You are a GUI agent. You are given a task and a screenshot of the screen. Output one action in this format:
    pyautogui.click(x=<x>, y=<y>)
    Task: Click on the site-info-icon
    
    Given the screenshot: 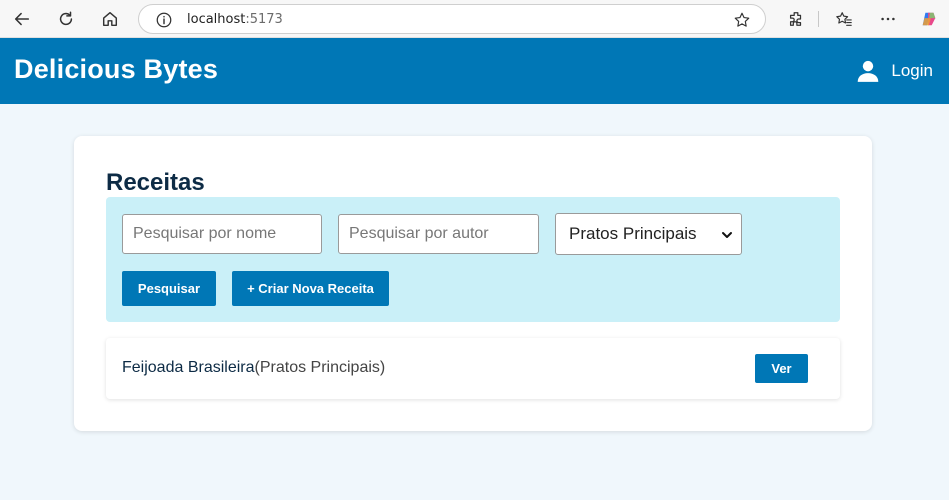 What is the action you would take?
    pyautogui.click(x=164, y=20)
    